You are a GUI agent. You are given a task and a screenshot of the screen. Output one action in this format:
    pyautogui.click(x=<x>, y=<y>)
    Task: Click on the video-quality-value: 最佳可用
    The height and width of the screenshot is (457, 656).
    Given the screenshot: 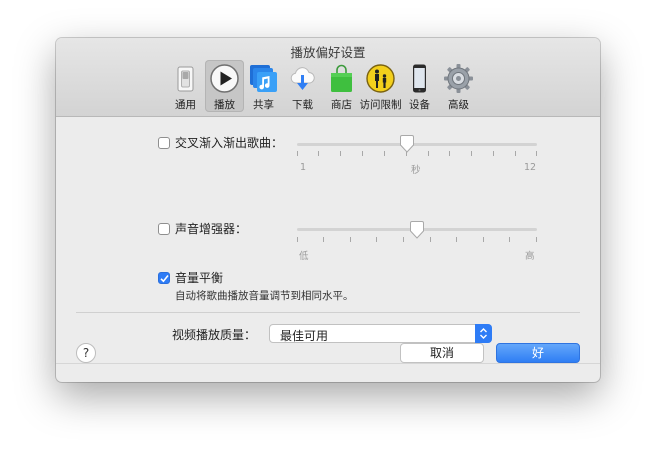 What is the action you would take?
    pyautogui.click(x=304, y=336)
    